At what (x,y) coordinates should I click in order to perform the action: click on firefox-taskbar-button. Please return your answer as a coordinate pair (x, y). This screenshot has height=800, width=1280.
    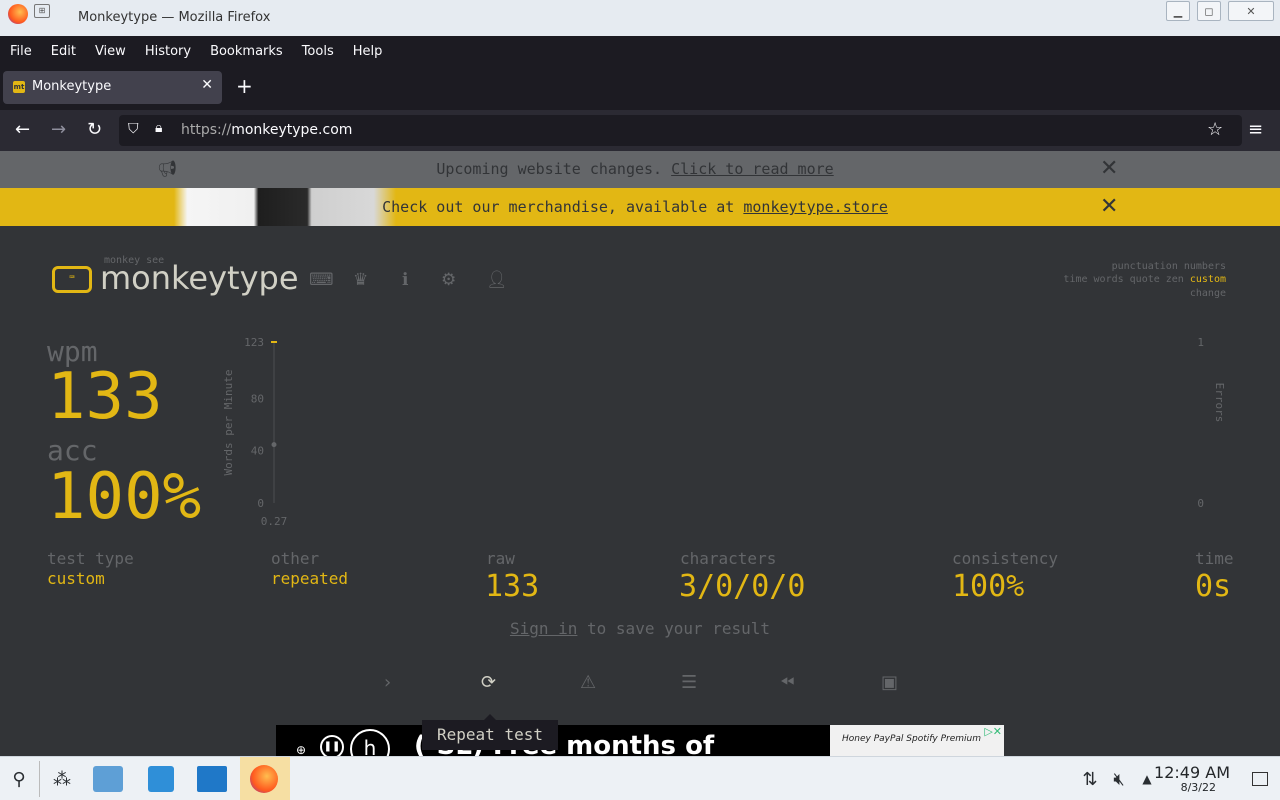
    Looking at the image, I should click on (265, 778).